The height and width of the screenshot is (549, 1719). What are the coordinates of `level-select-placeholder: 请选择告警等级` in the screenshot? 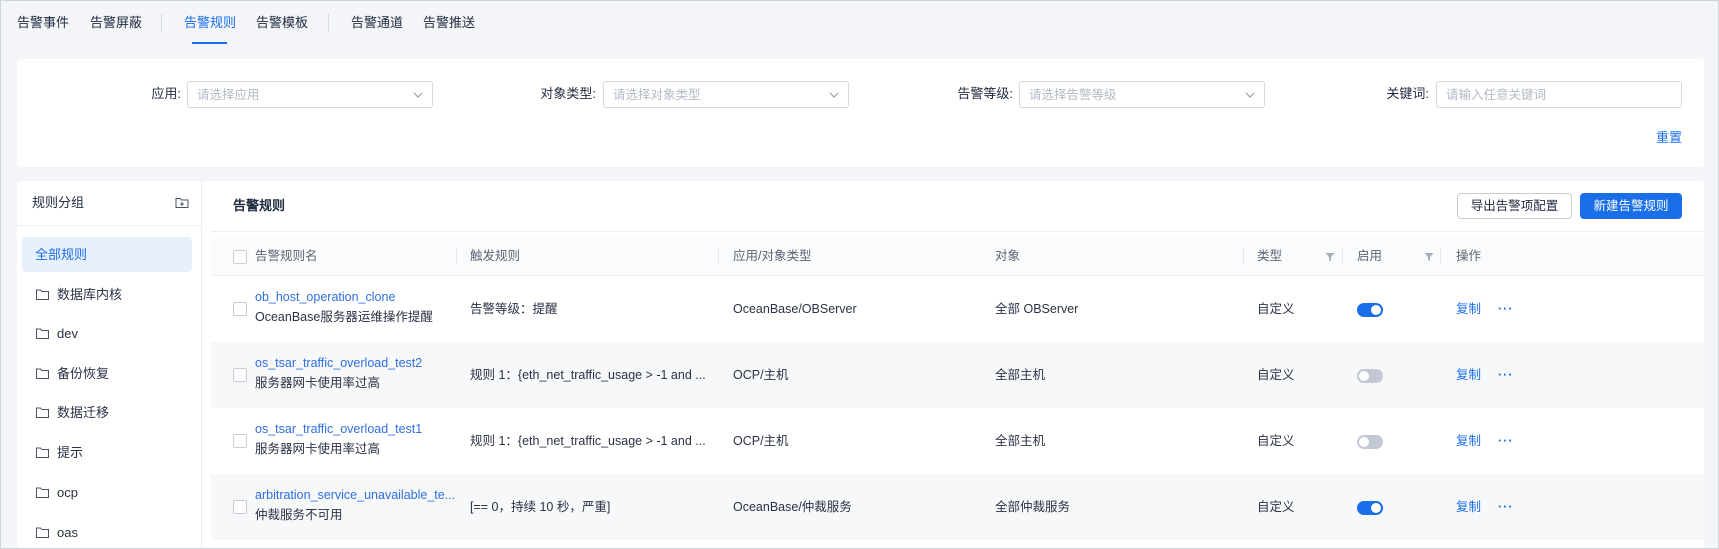 It's located at (1073, 95).